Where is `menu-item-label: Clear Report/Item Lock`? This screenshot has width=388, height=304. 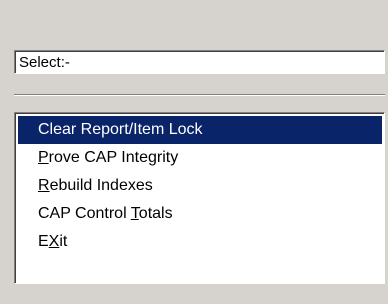 menu-item-label: Clear Report/Item Lock is located at coordinates (120, 129).